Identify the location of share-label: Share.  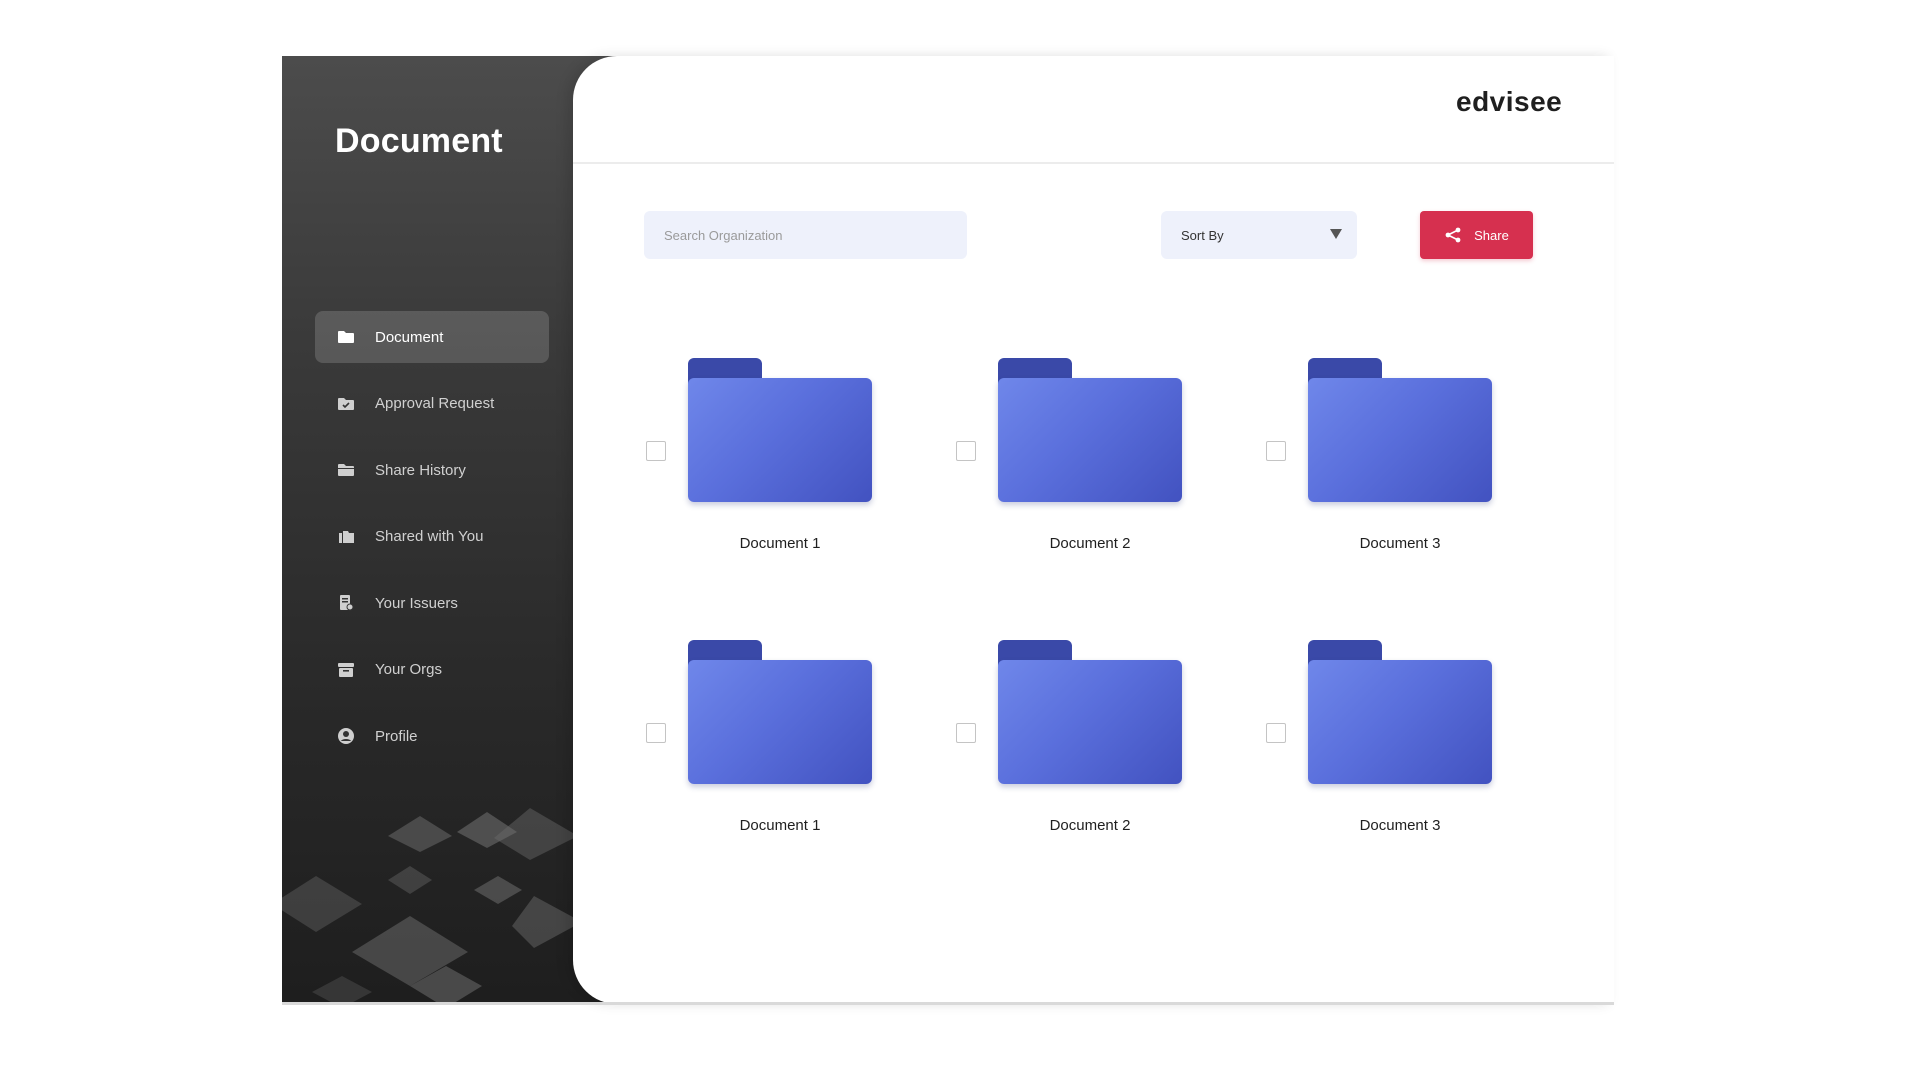
(1491, 235).